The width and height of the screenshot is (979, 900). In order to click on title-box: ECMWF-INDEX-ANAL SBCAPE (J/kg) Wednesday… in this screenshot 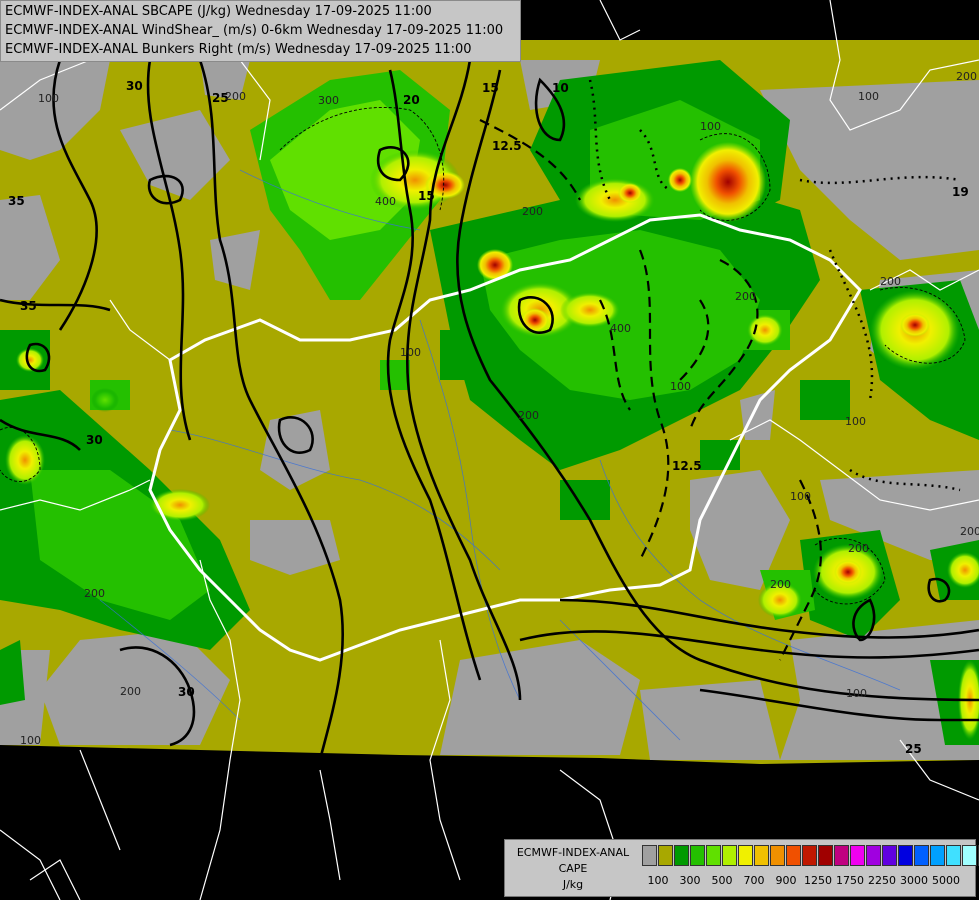, I will do `click(260, 31)`.